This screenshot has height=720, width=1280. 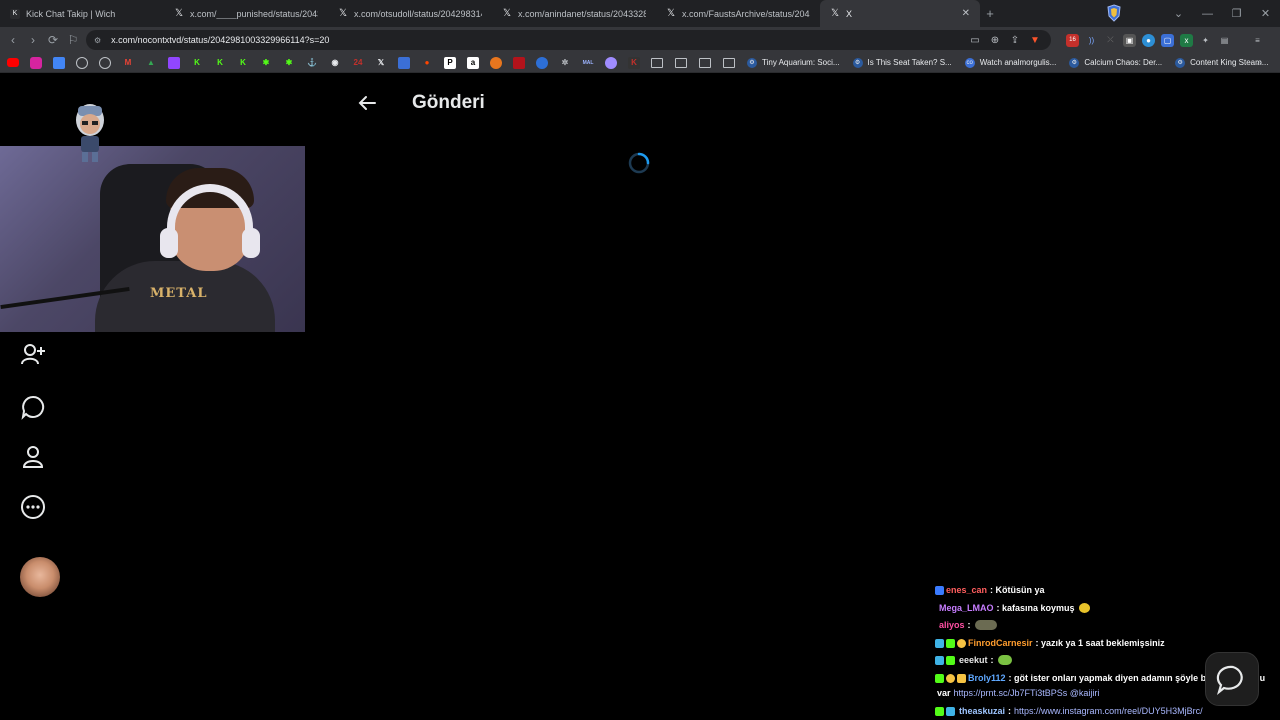 I want to click on kick-badge-icon, so click(x=939, y=711).